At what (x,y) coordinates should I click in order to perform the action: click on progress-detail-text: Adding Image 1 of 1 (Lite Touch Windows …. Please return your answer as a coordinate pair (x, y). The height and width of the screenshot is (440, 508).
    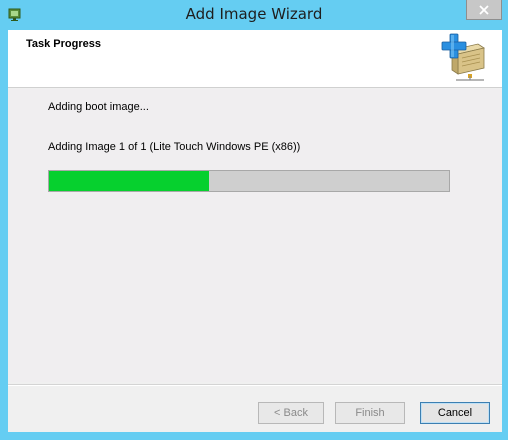
    Looking at the image, I should click on (174, 147).